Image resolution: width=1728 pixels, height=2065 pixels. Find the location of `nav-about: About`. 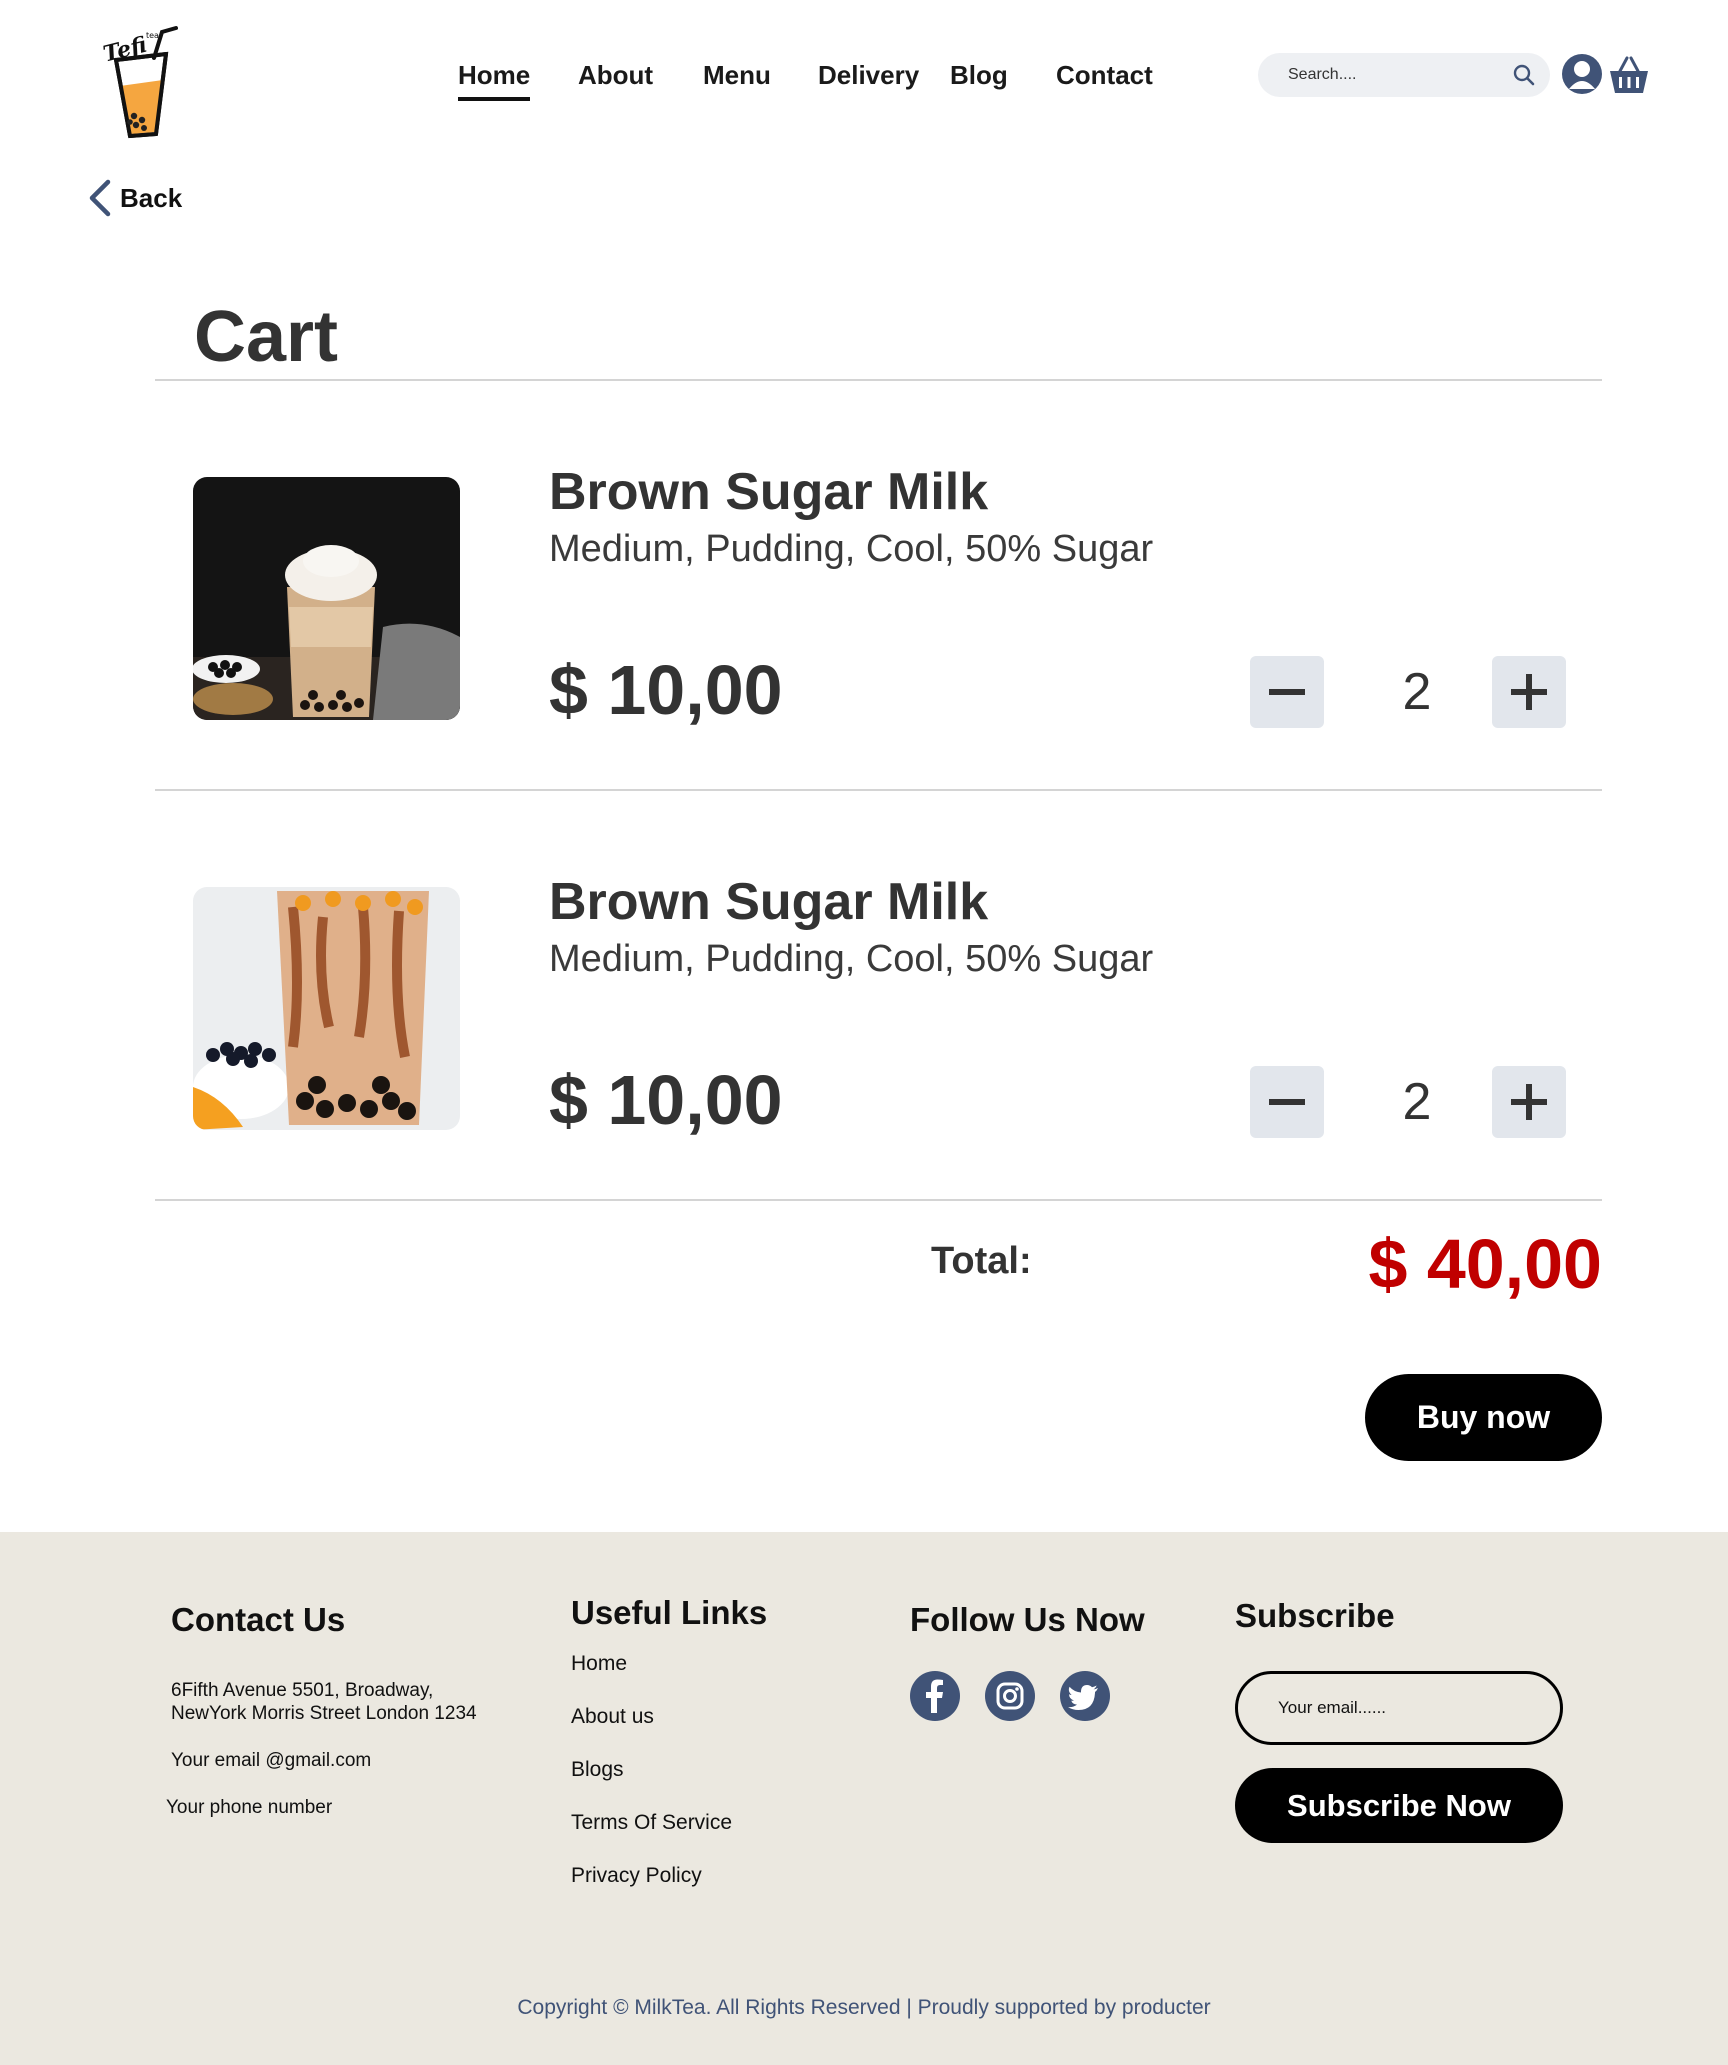

nav-about: About is located at coordinates (615, 75).